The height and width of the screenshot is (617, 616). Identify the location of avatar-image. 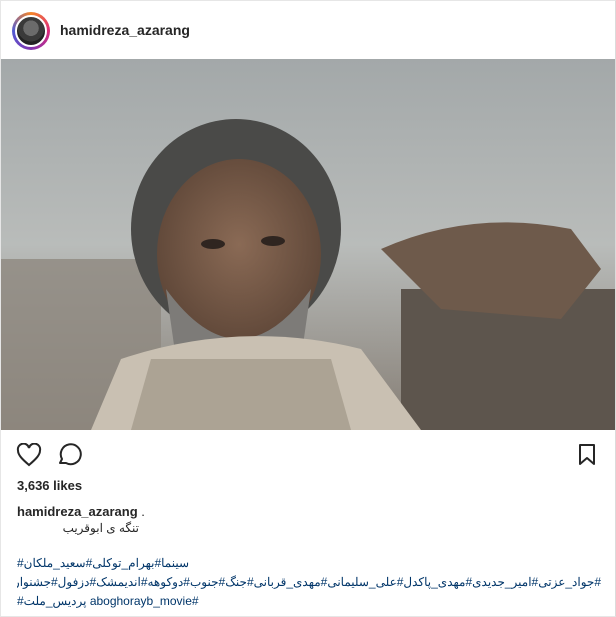
(31, 31).